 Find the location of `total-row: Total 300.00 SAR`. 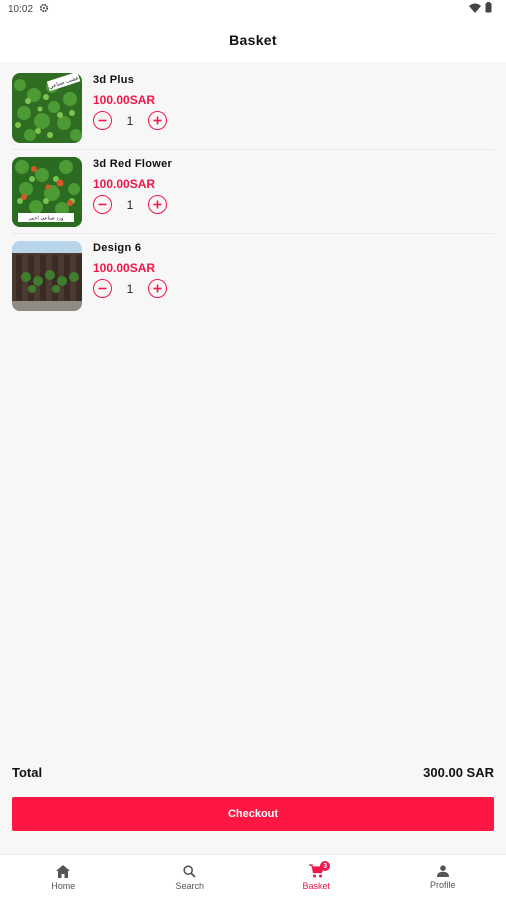

total-row: Total 300.00 SAR is located at coordinates (253, 772).